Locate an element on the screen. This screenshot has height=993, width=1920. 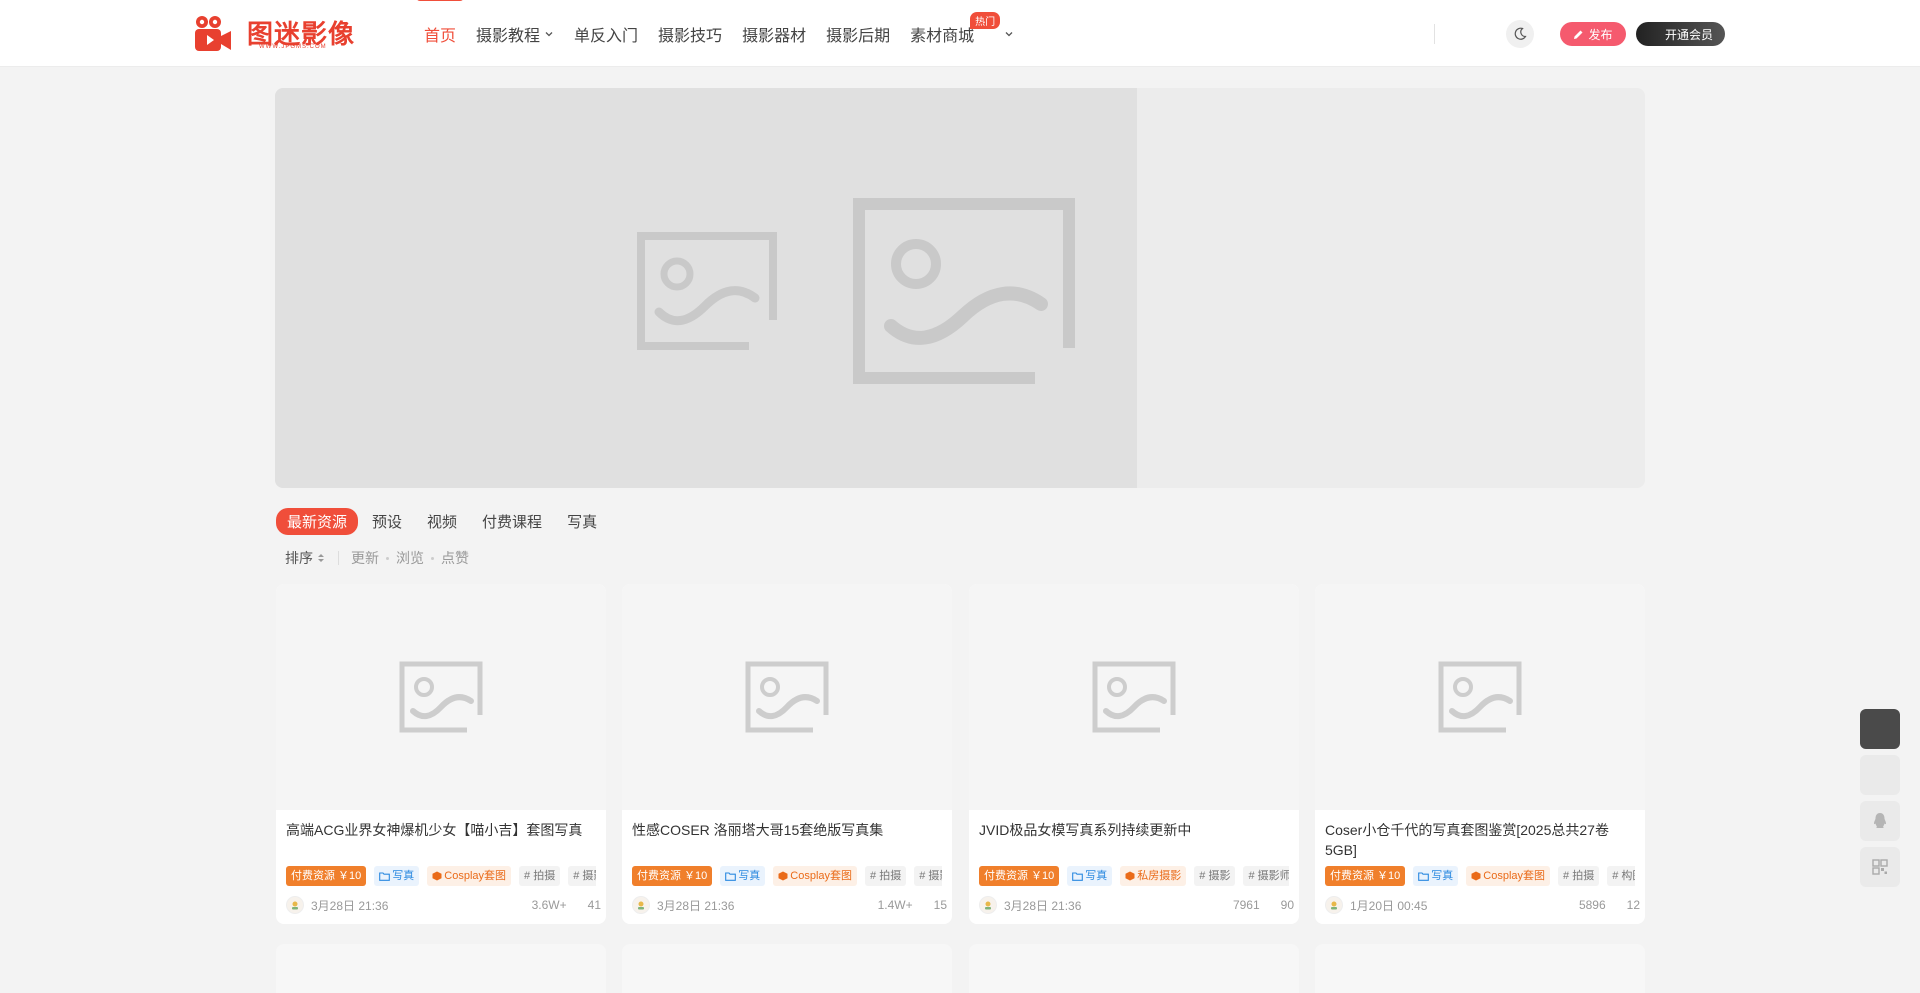
post-likes: 41 is located at coordinates (594, 905).